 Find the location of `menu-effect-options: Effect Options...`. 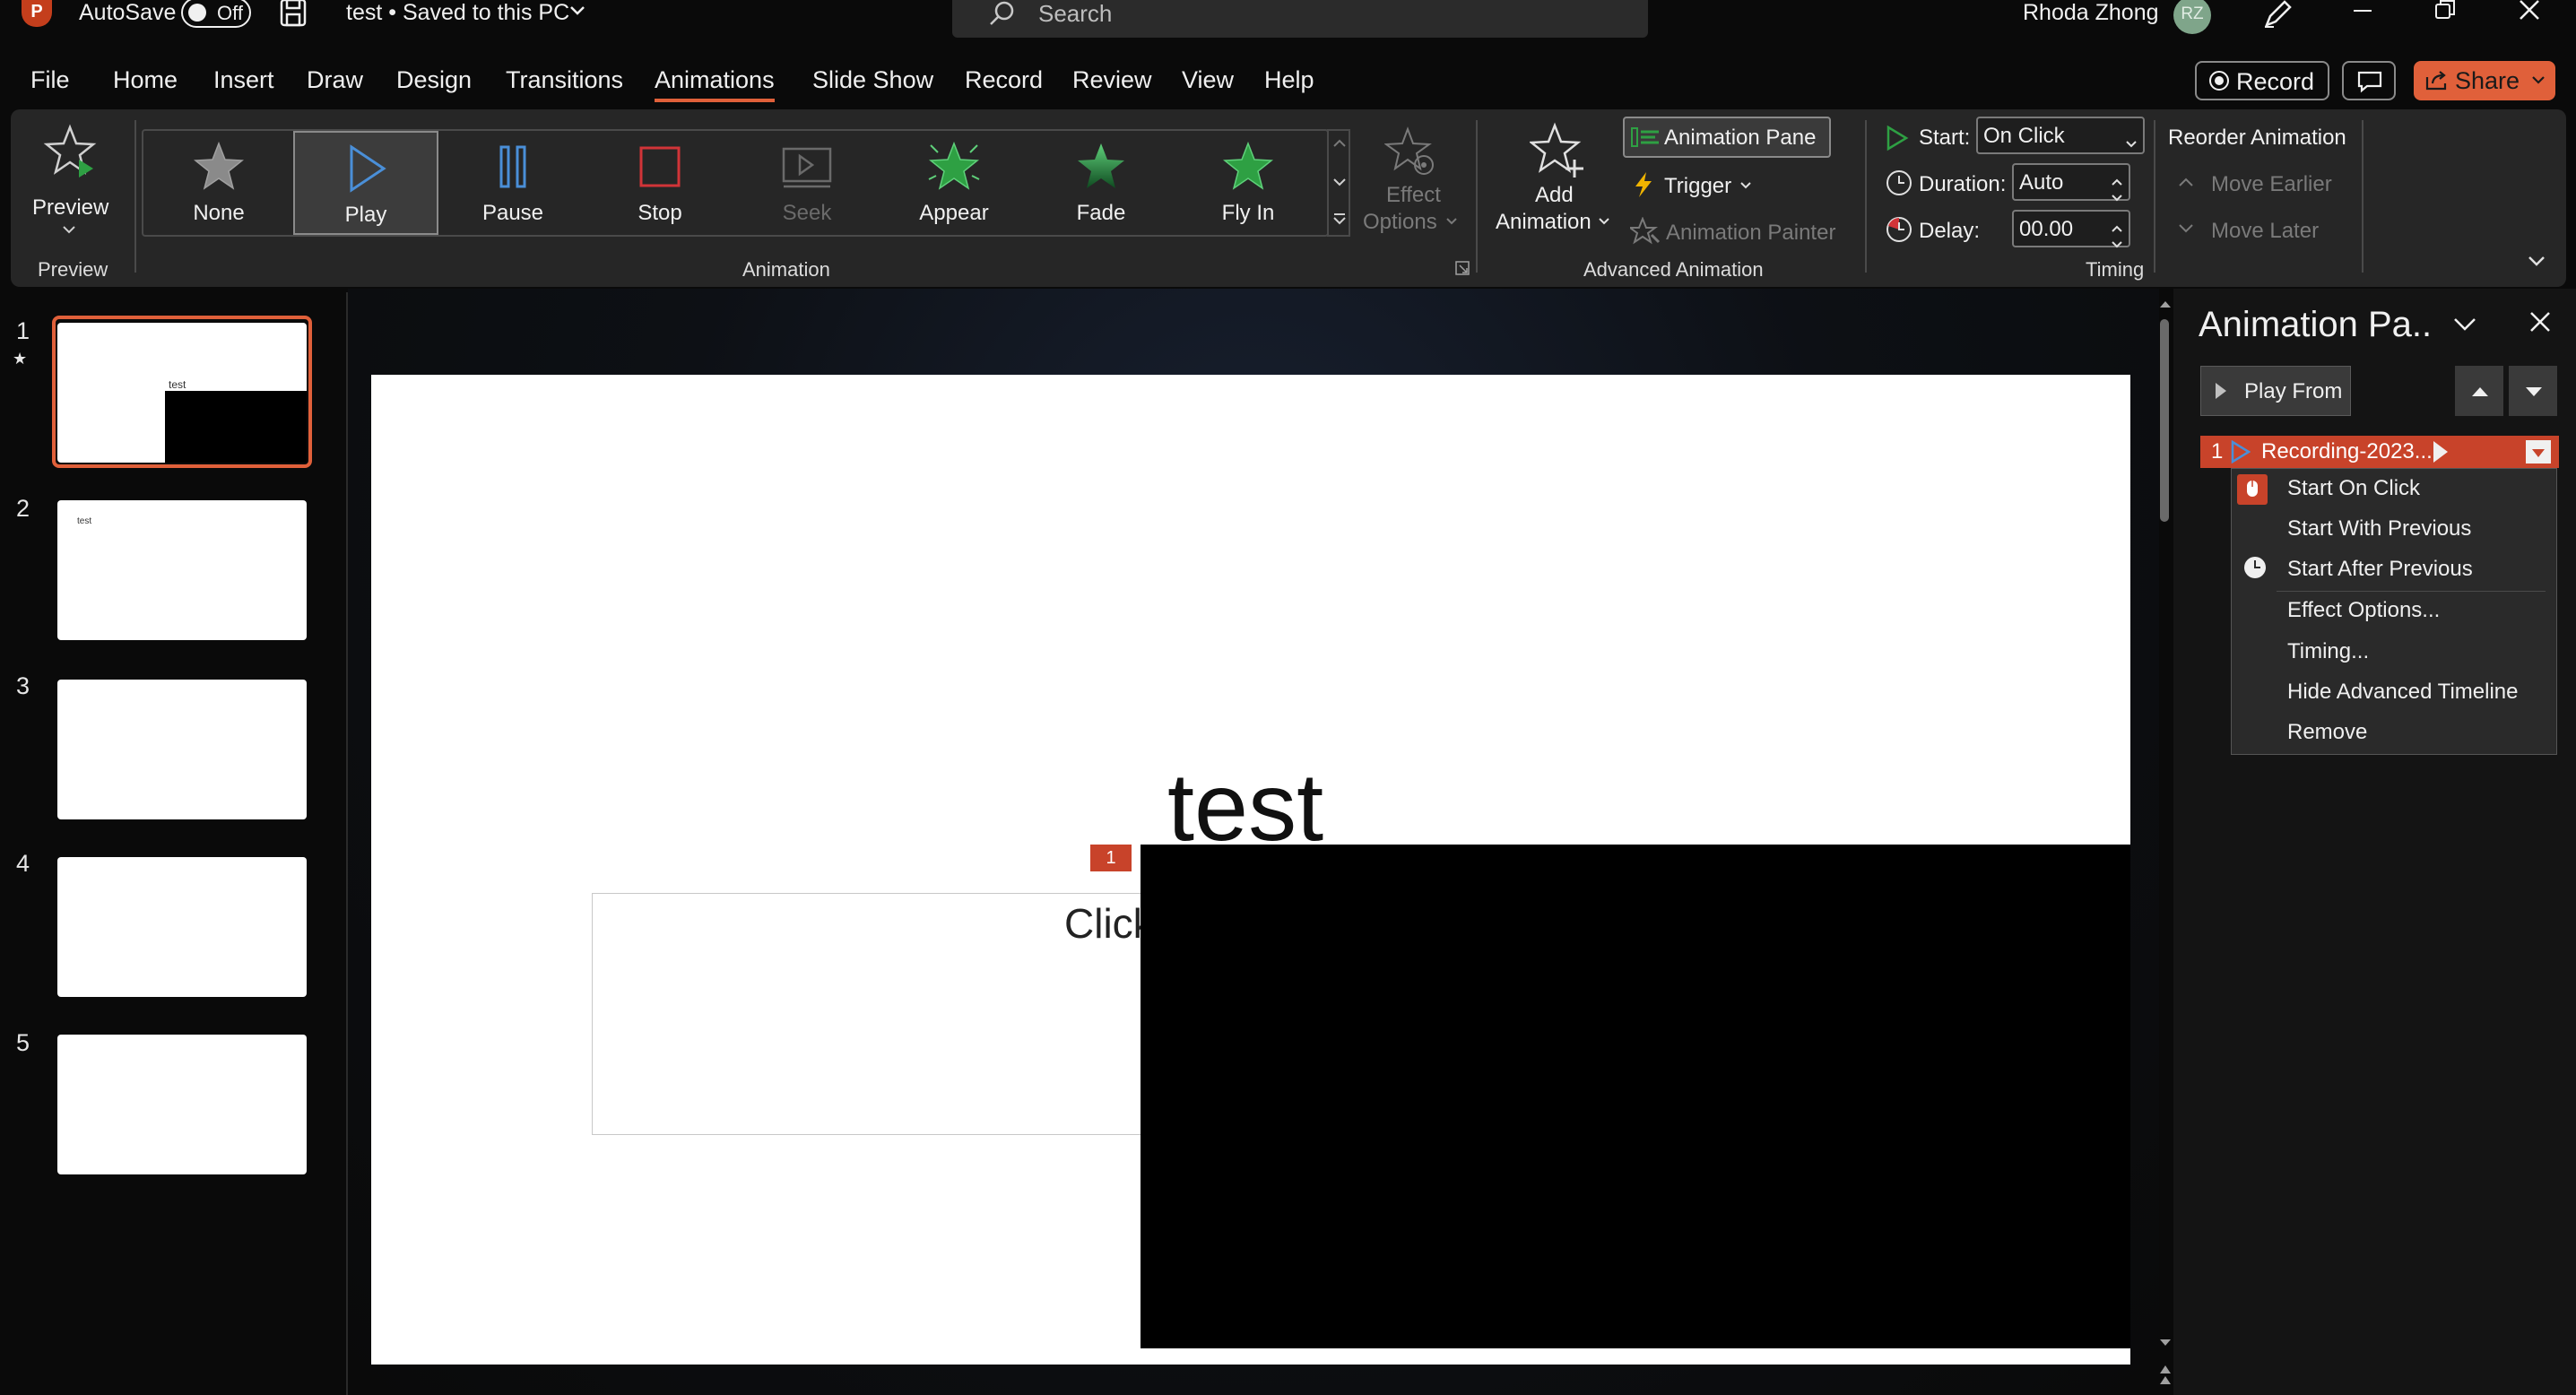

menu-effect-options: Effect Options... is located at coordinates (2363, 610).